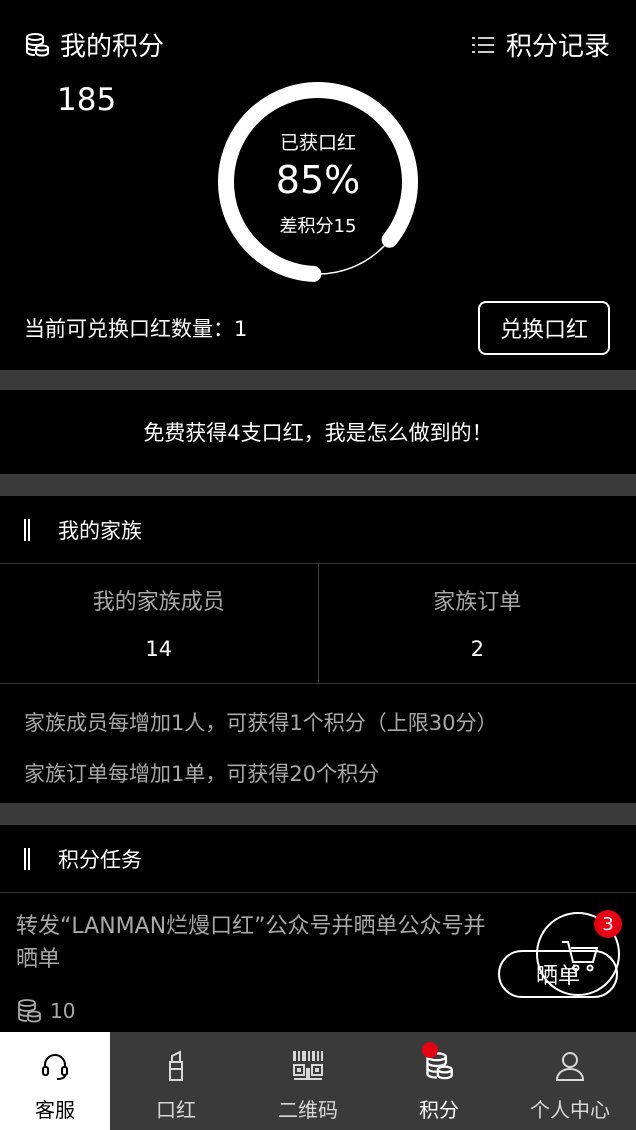  What do you see at coordinates (557, 47) in the screenshot?
I see `points-record-label: 积分记录` at bounding box center [557, 47].